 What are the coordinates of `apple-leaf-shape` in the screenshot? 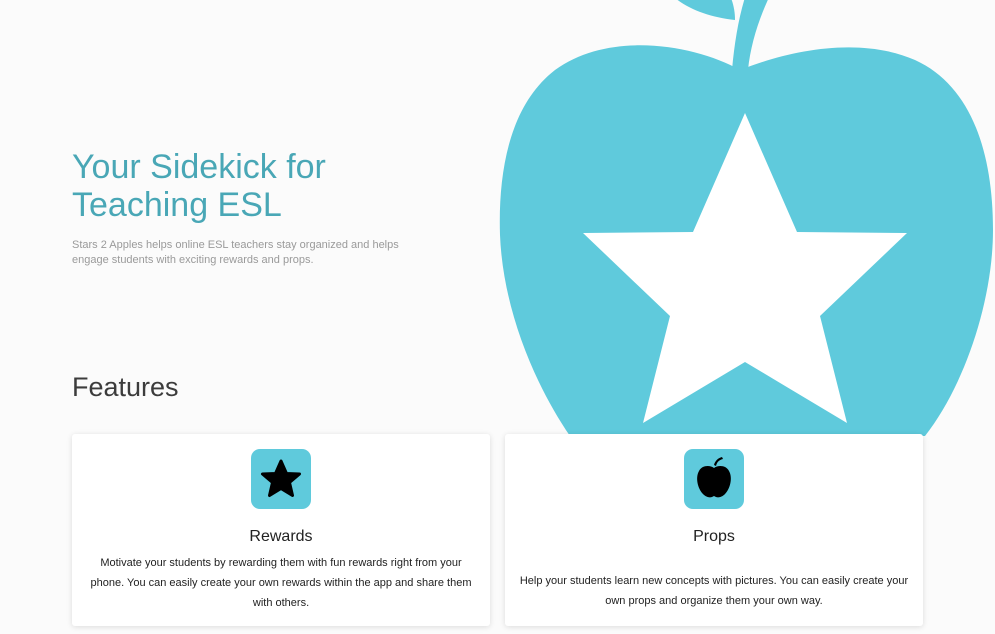 It's located at (706, 10).